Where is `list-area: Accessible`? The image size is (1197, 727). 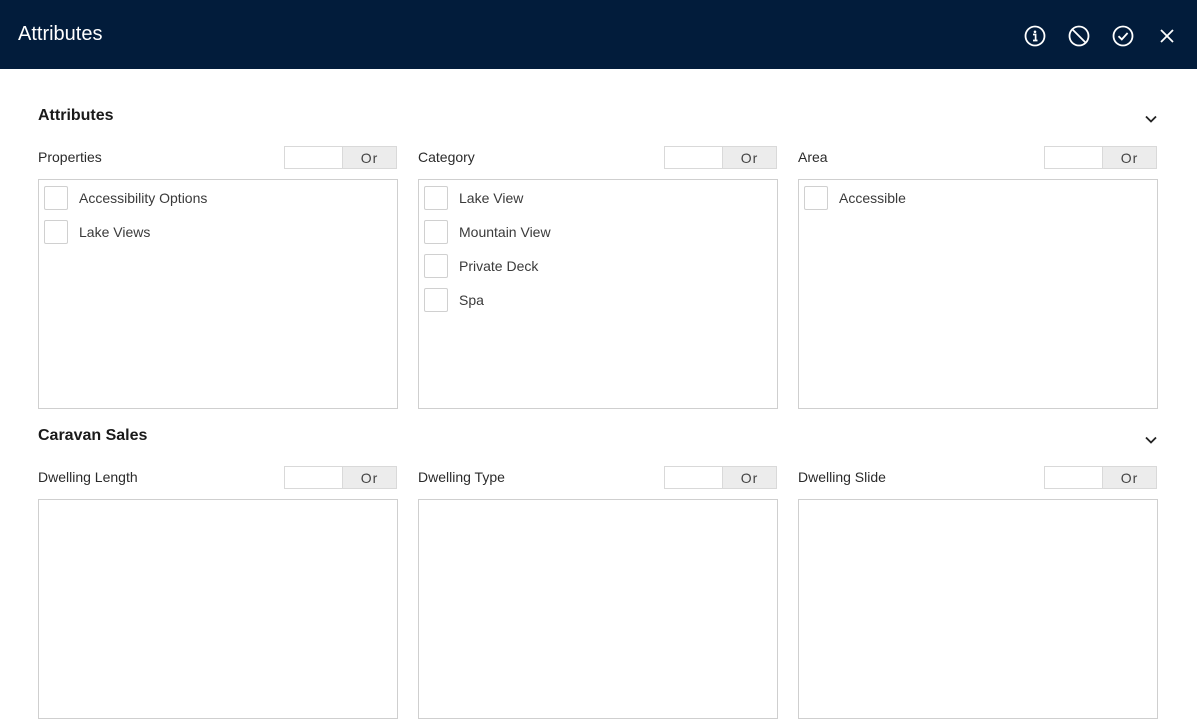 list-area: Accessible is located at coordinates (978, 294).